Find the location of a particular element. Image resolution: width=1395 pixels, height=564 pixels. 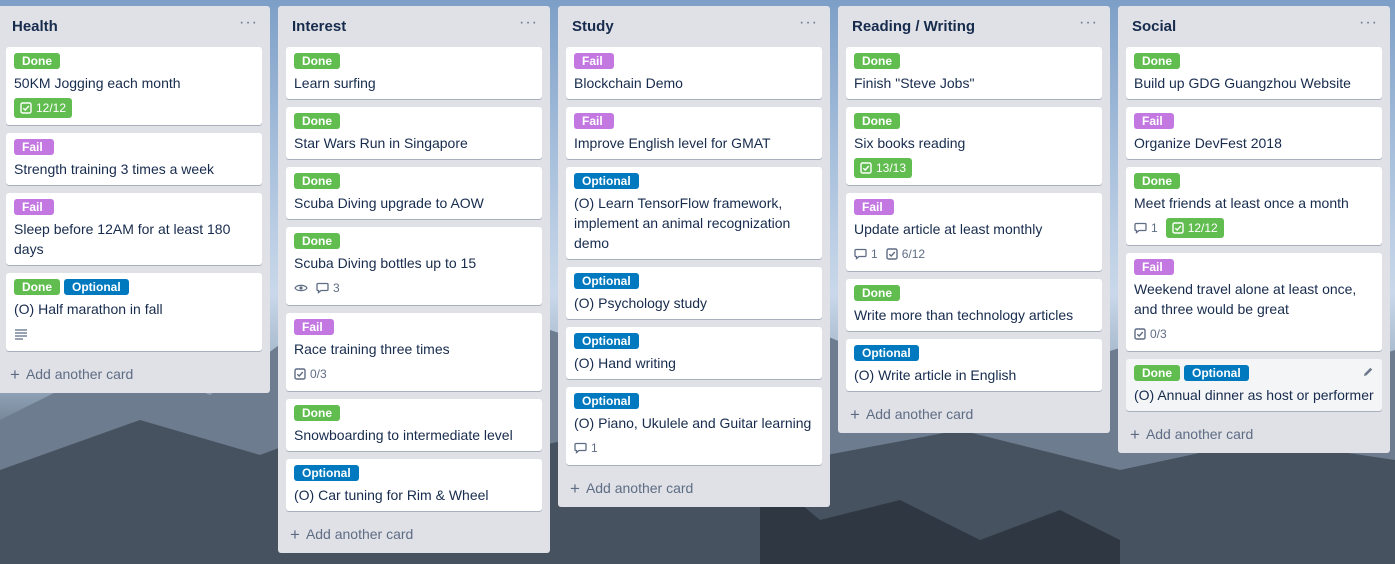

card-scuba-diving-upgrade-to-aow: Done Scuba Diving upgrade to AOW is located at coordinates (414, 193).